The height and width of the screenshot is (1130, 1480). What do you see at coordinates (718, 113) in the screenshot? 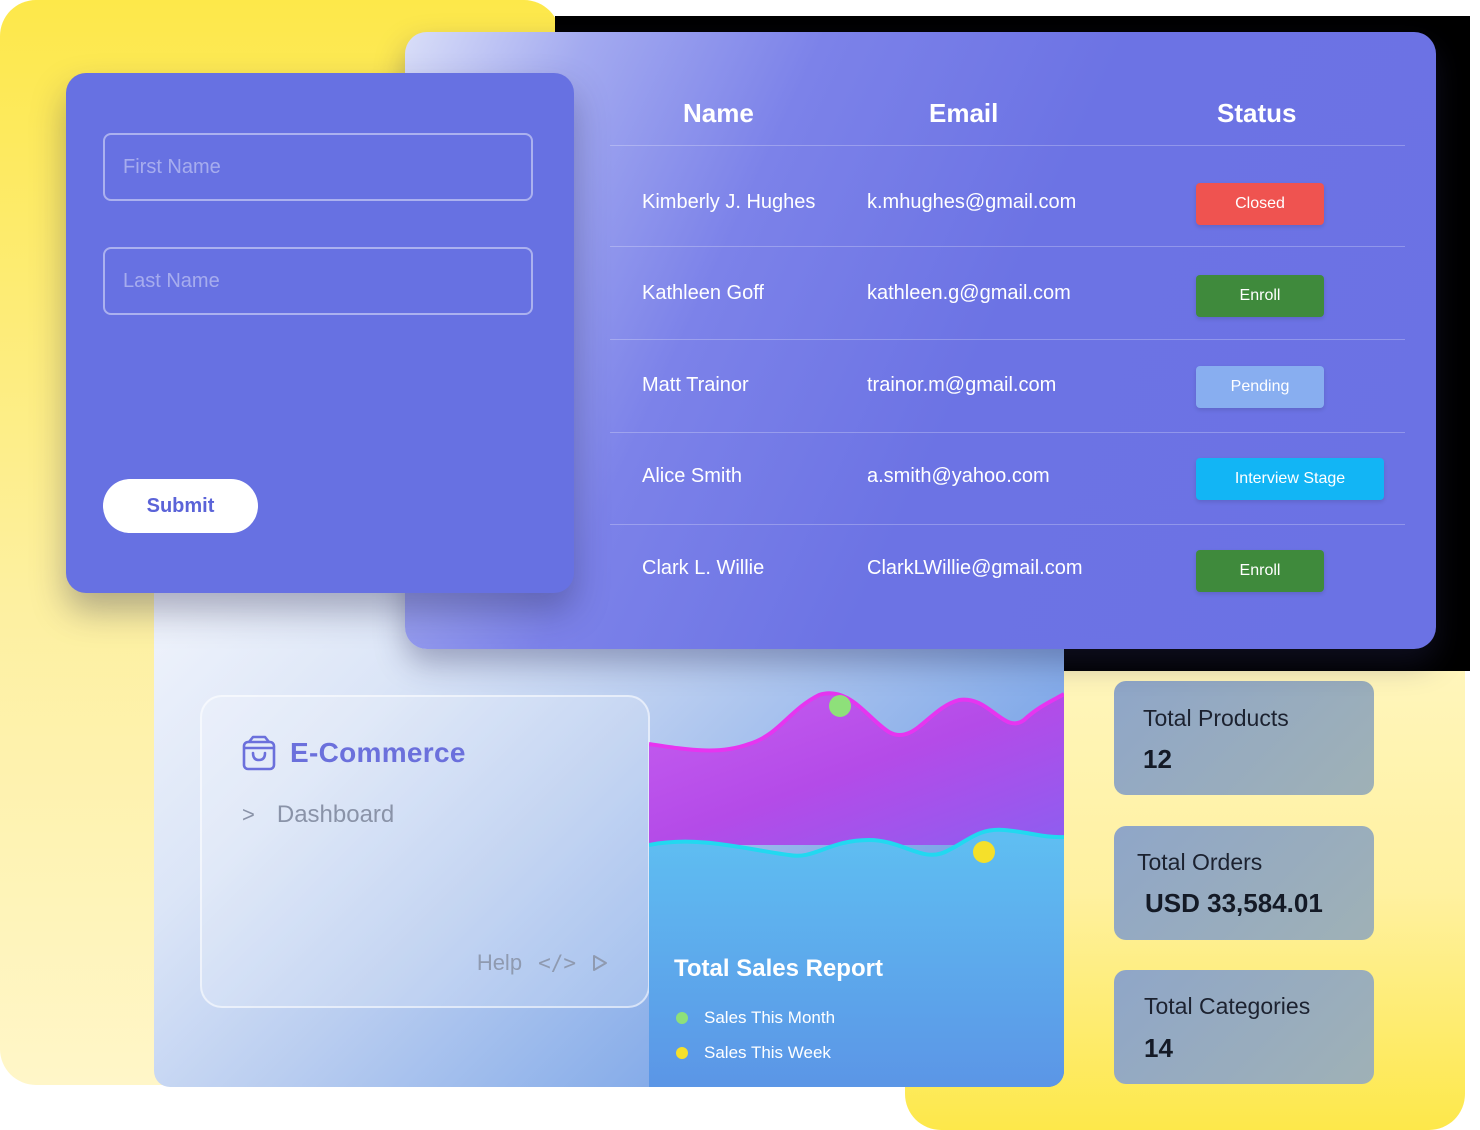
I see `header-name: Name` at bounding box center [718, 113].